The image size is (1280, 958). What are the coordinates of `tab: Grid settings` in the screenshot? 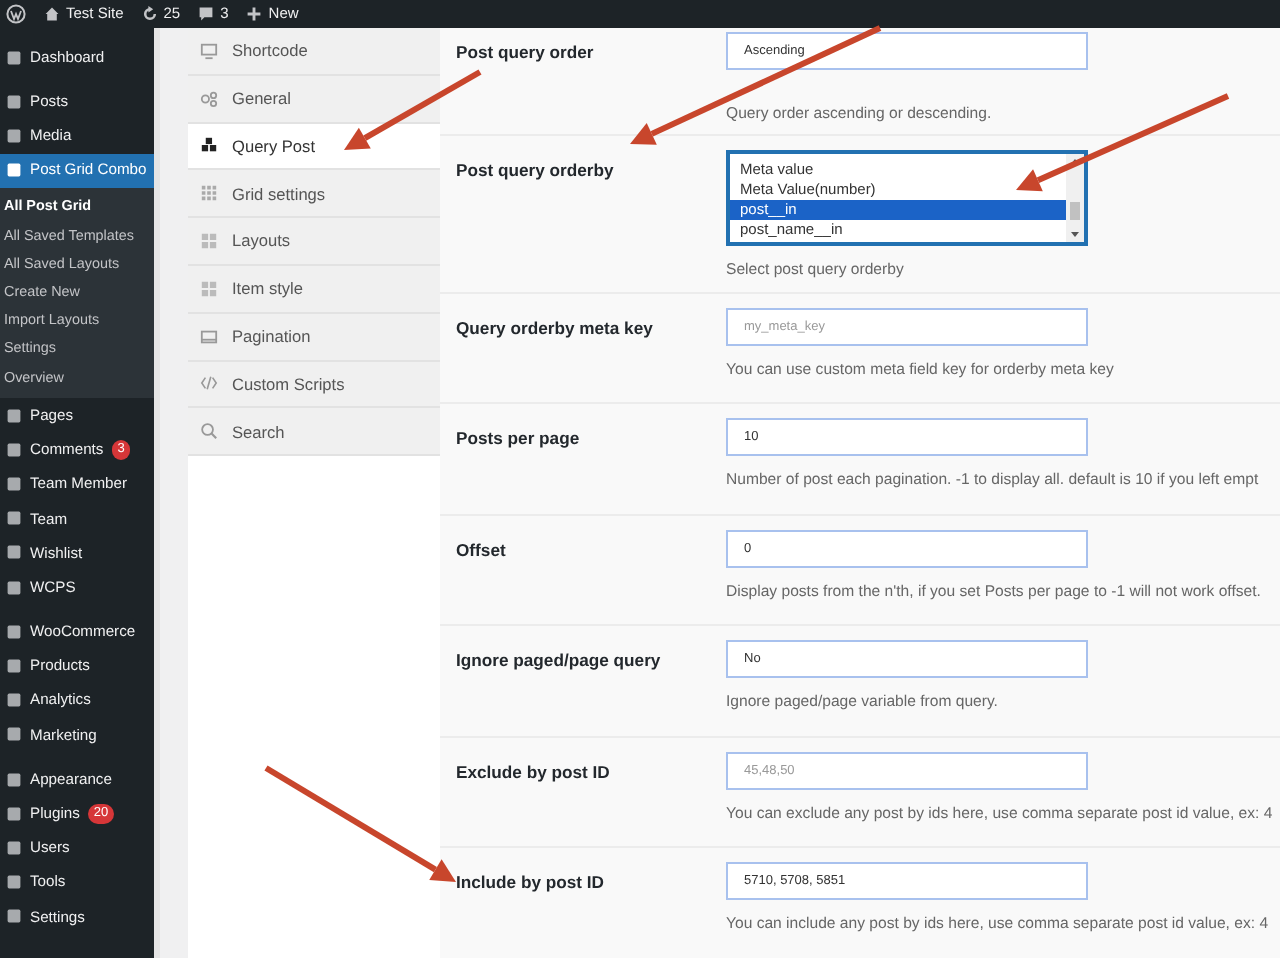 It's located at (314, 194).